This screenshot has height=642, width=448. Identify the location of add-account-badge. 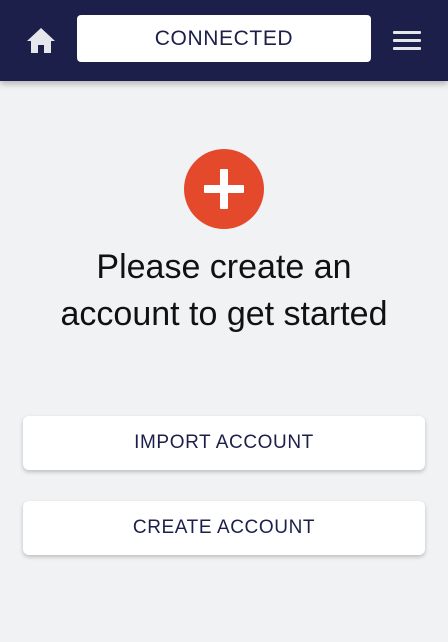
(224, 189).